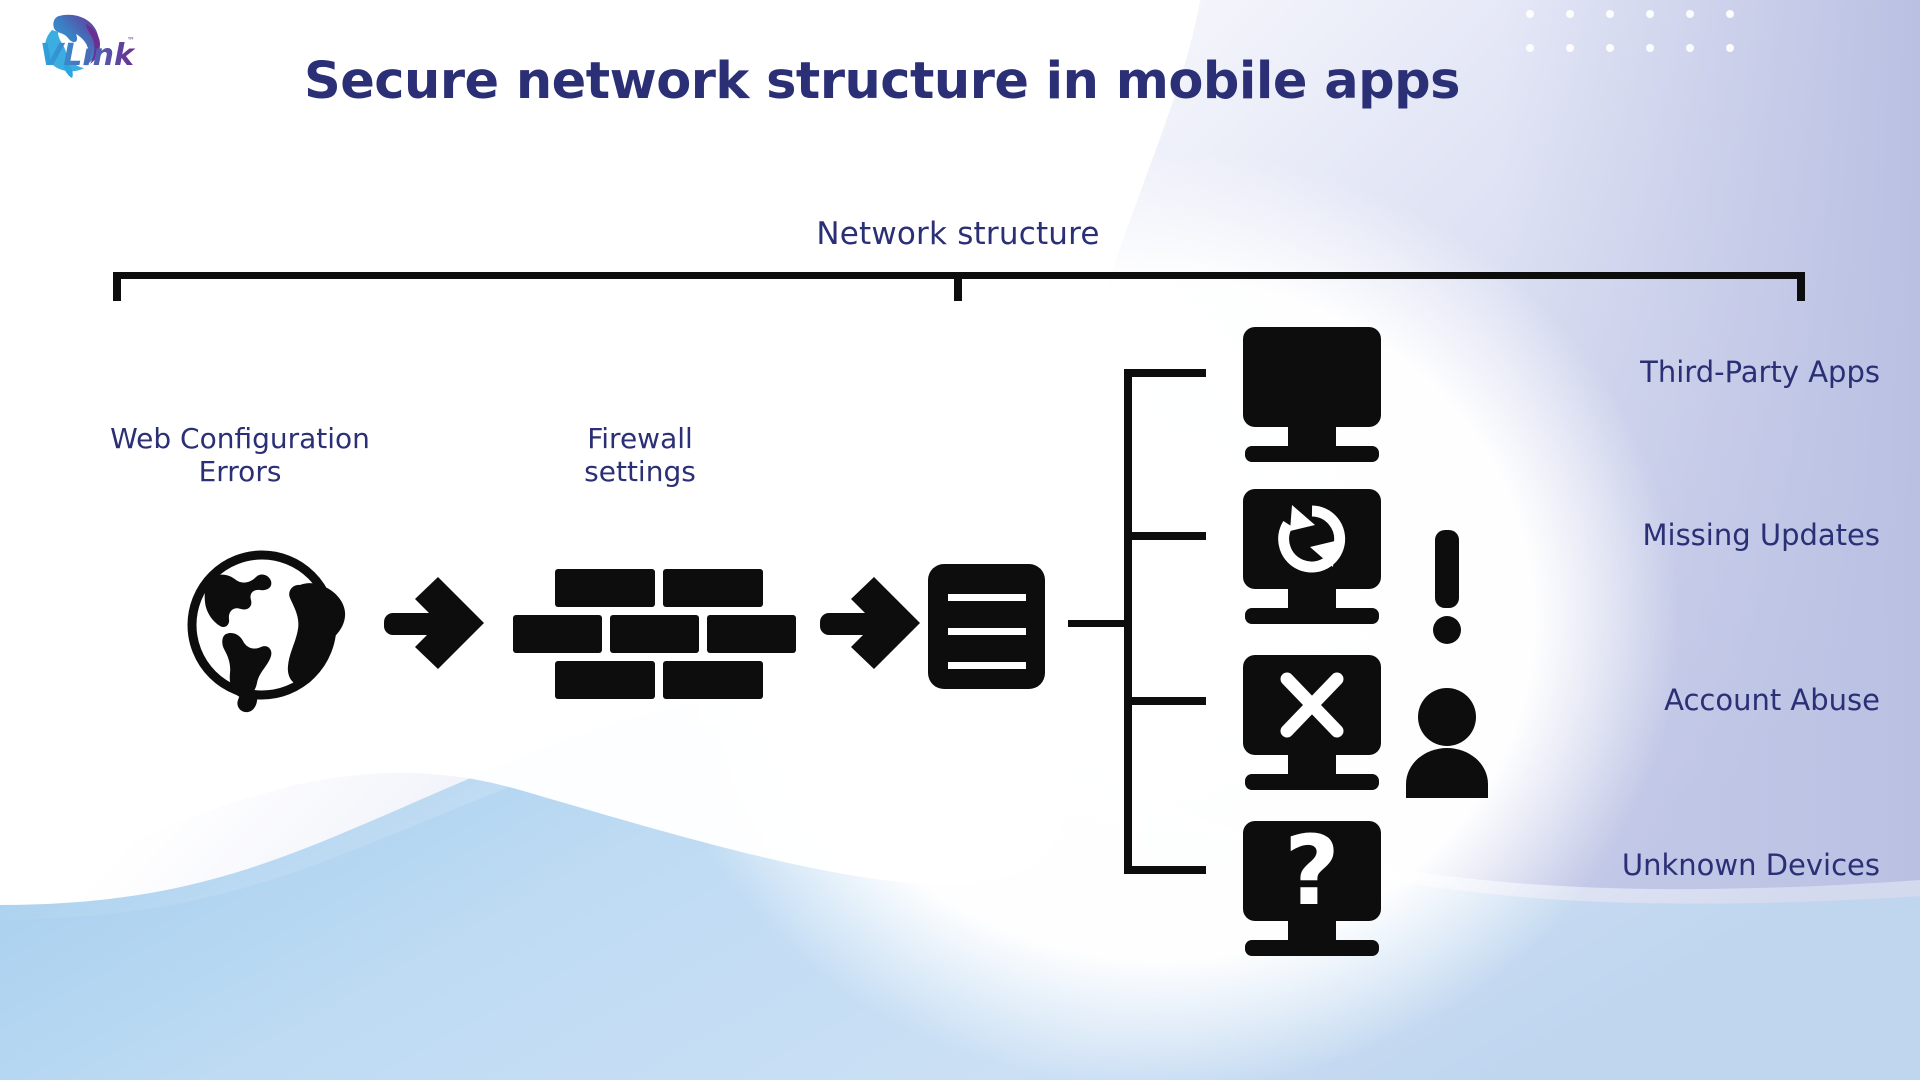  I want to click on arrow-firewall-to-server, so click(870, 623).